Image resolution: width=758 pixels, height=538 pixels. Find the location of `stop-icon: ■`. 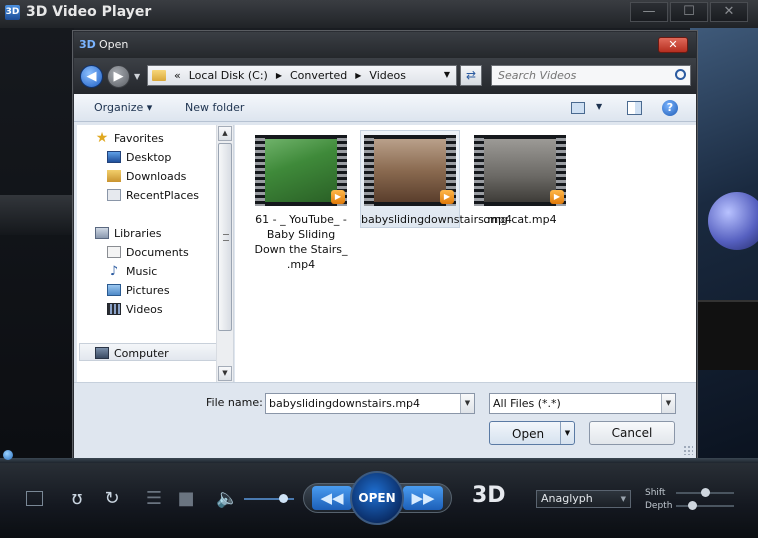

stop-icon: ■ is located at coordinates (186, 498).